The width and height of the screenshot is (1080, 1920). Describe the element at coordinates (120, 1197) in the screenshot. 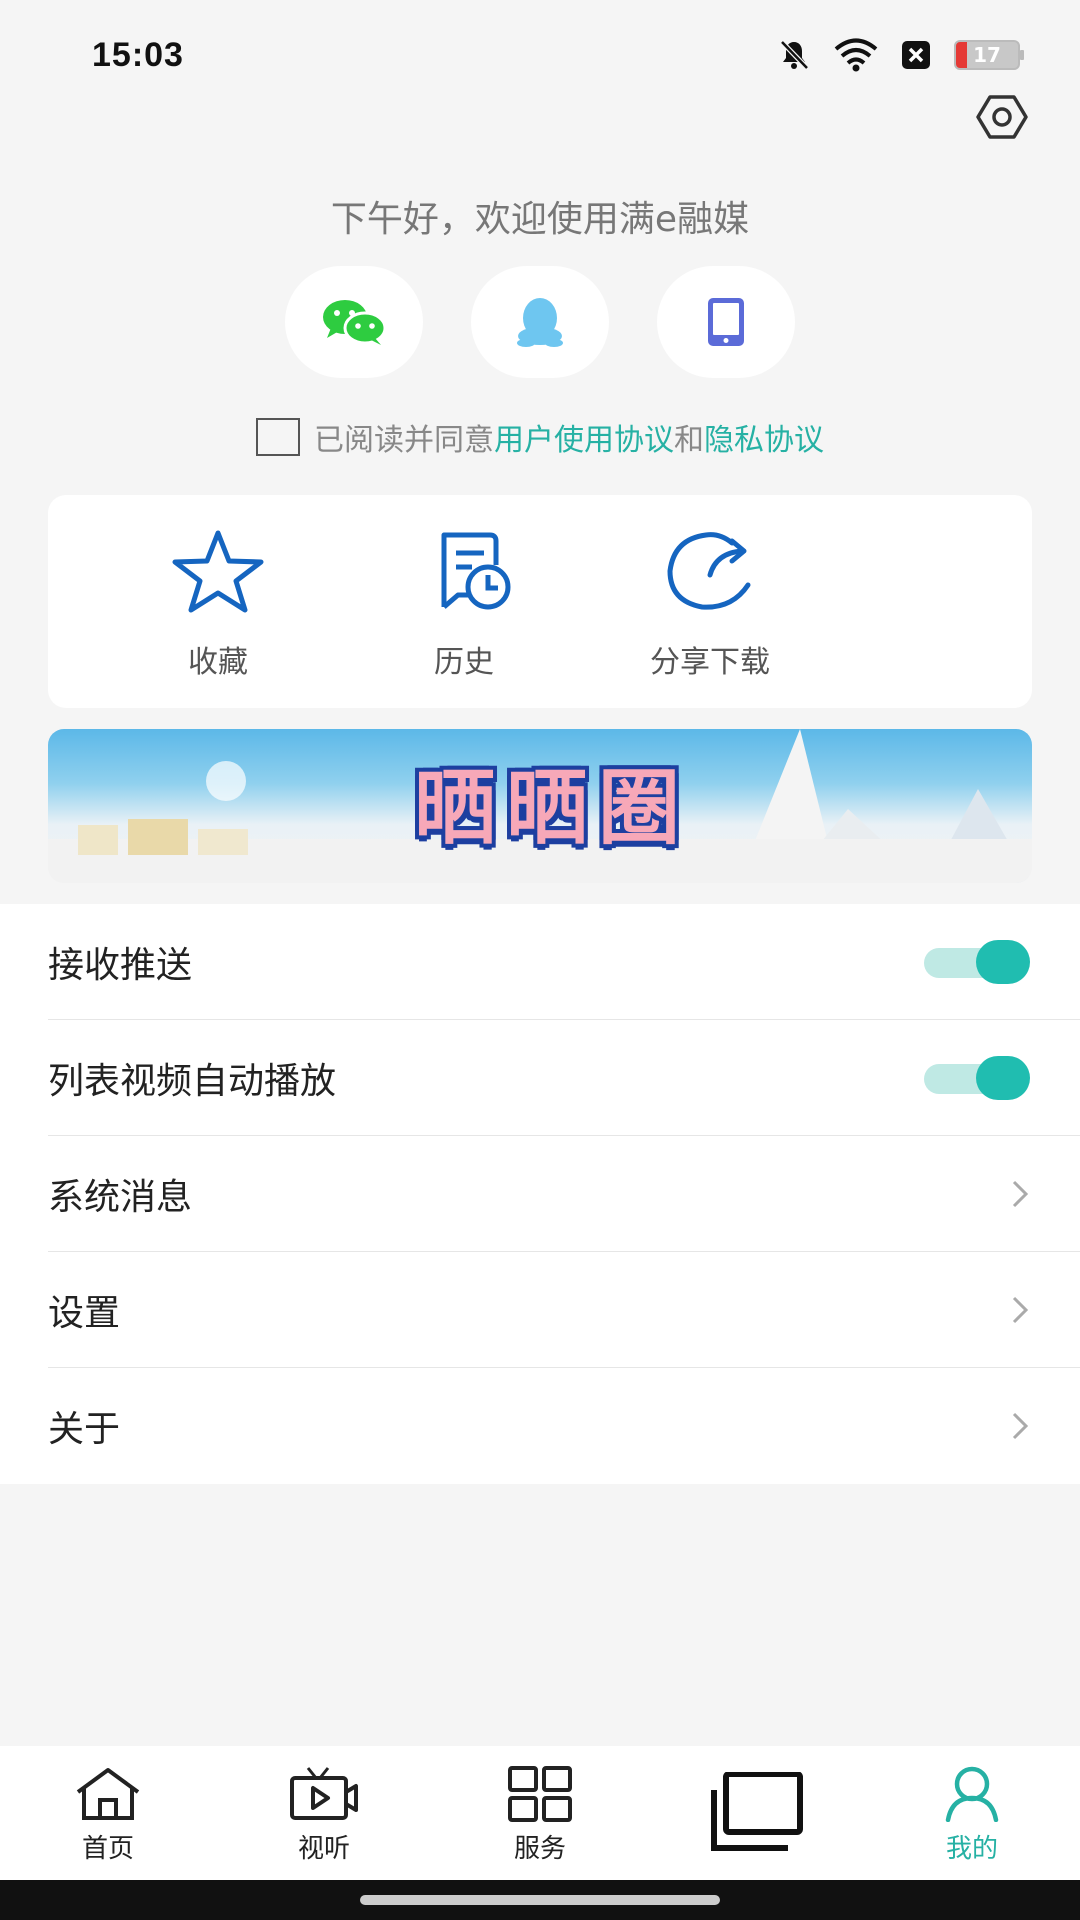

I see `menu-label-messages: 系统消息` at that location.